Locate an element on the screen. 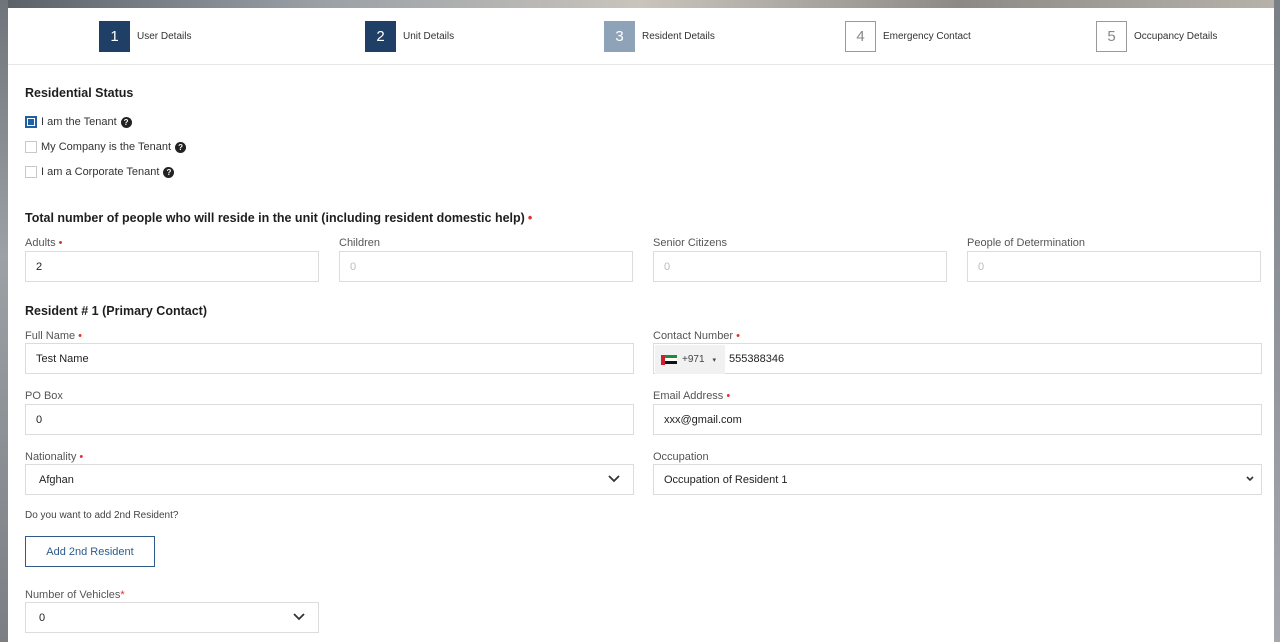  step-label: Emergency Contact is located at coordinates (927, 36).